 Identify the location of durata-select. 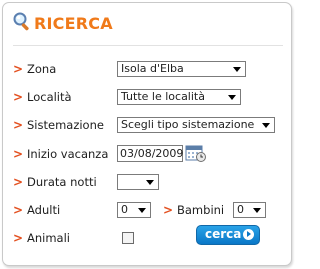
(138, 182).